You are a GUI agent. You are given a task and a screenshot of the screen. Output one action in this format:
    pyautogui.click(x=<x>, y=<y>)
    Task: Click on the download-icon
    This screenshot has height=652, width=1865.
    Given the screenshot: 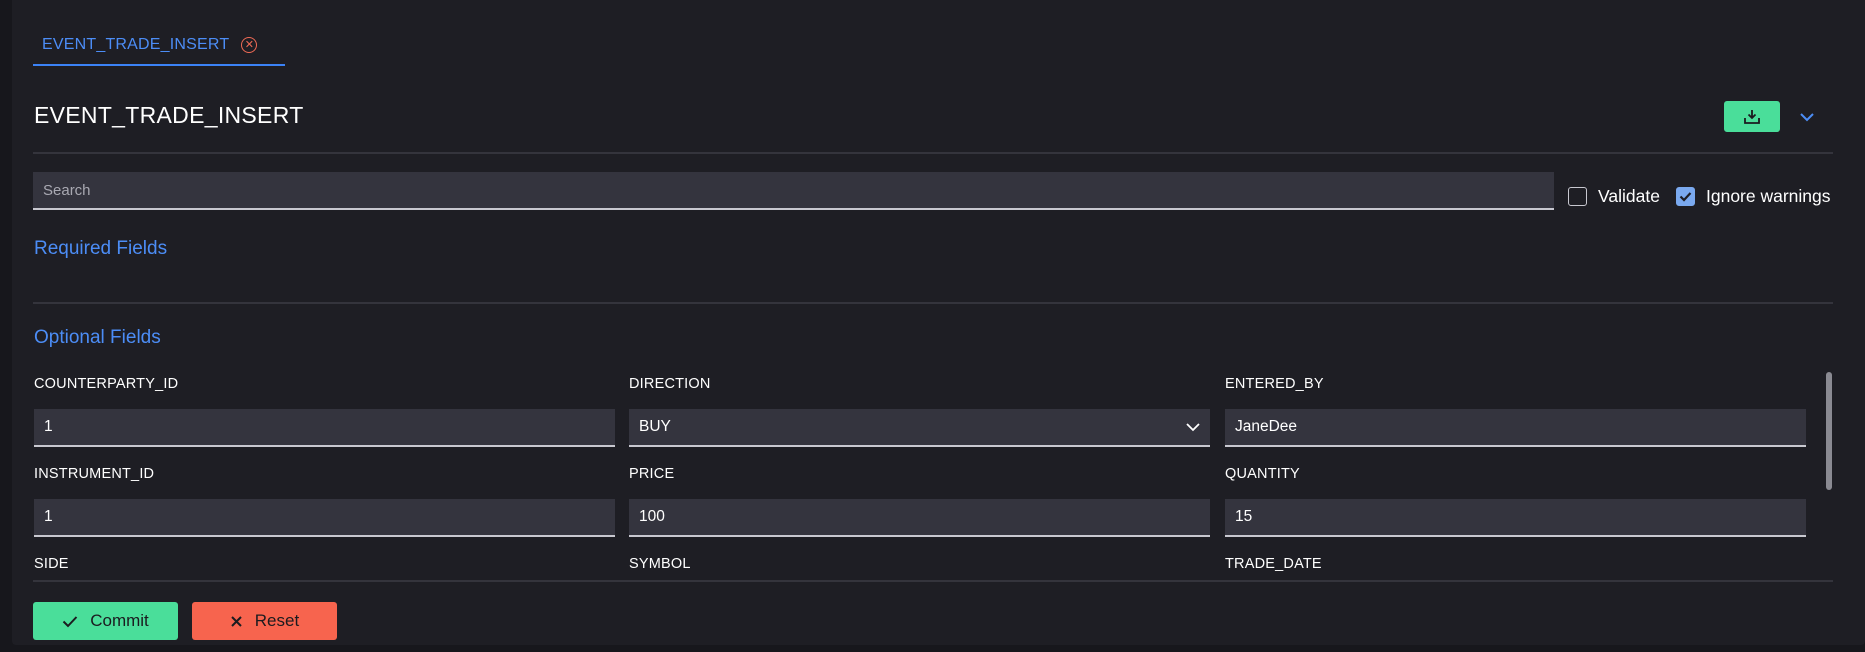 What is the action you would take?
    pyautogui.click(x=1752, y=116)
    